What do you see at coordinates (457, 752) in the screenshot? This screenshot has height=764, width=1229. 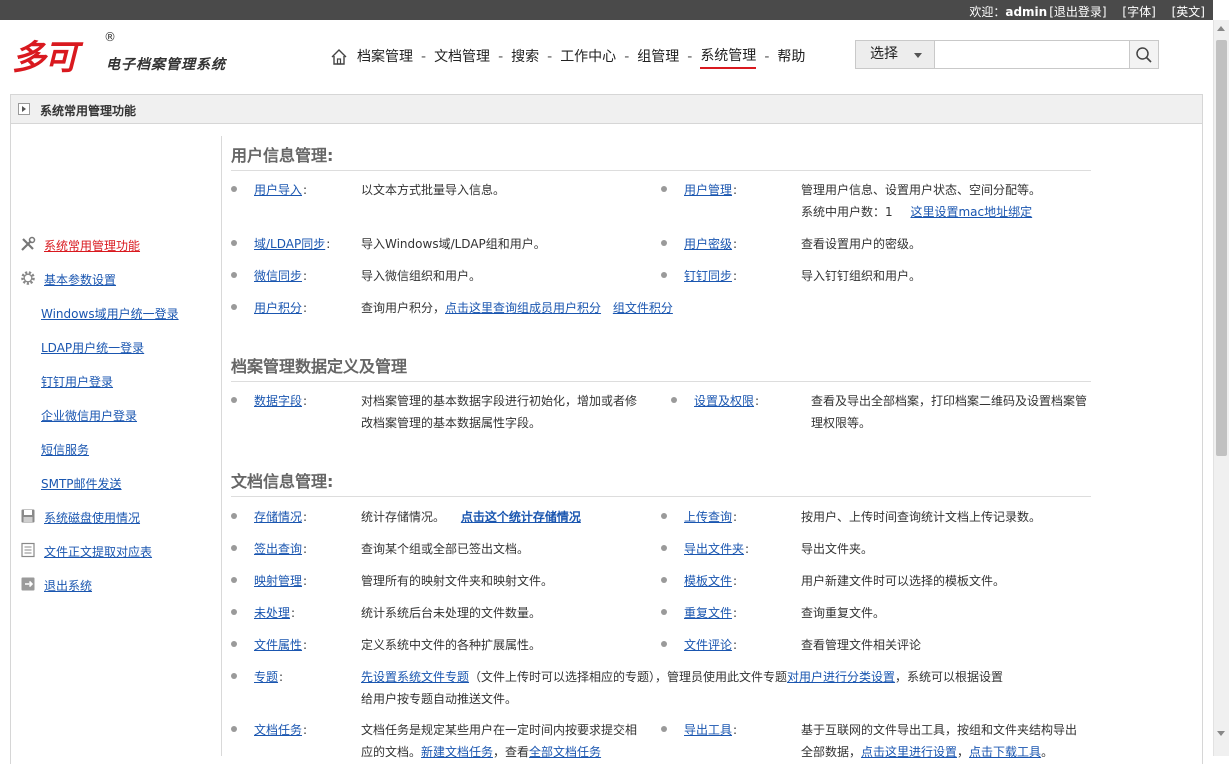 I see `new-task-link: 新建文档任务` at bounding box center [457, 752].